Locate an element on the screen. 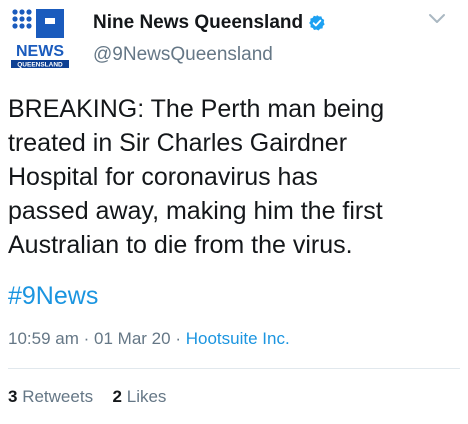  divider is located at coordinates (234, 368).